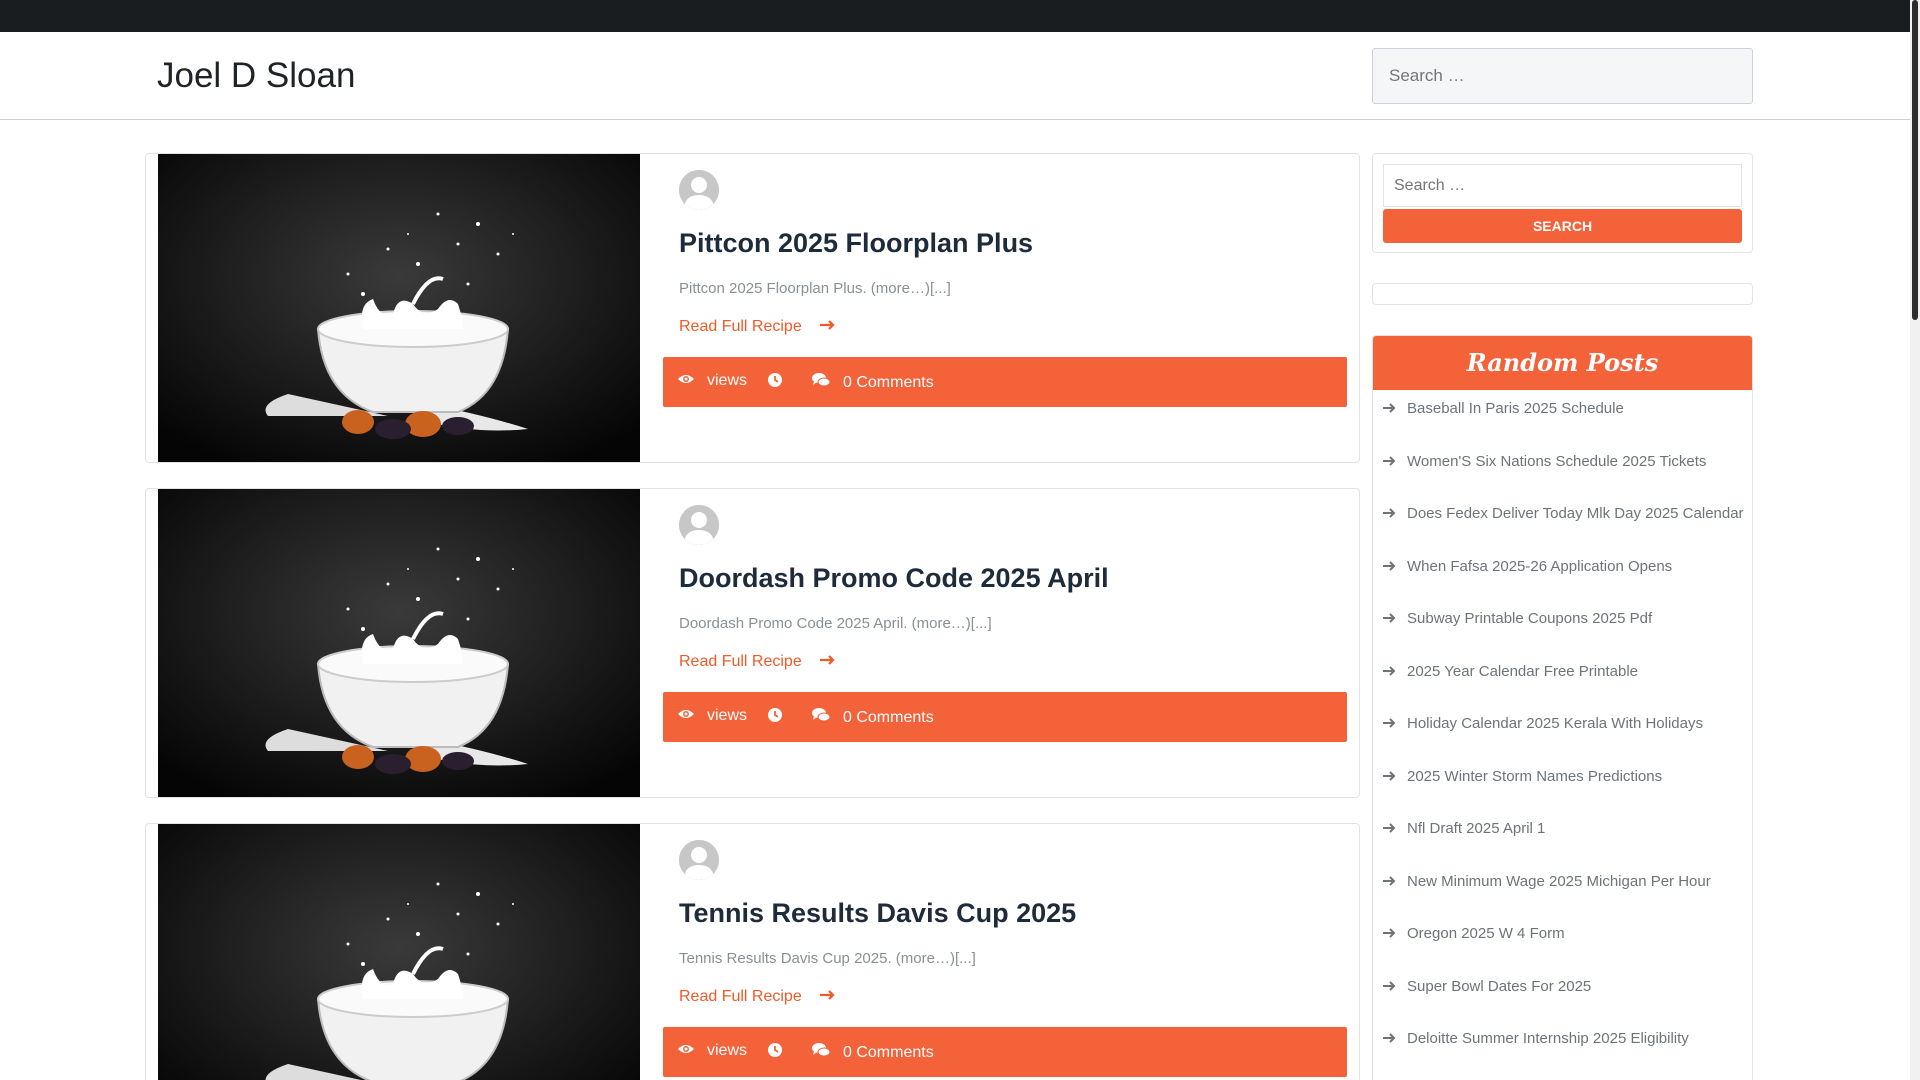 This screenshot has width=1920, height=1080. What do you see at coordinates (1515, 408) in the screenshot?
I see `random-post-label: Baseball In Paris 2025 Schedule` at bounding box center [1515, 408].